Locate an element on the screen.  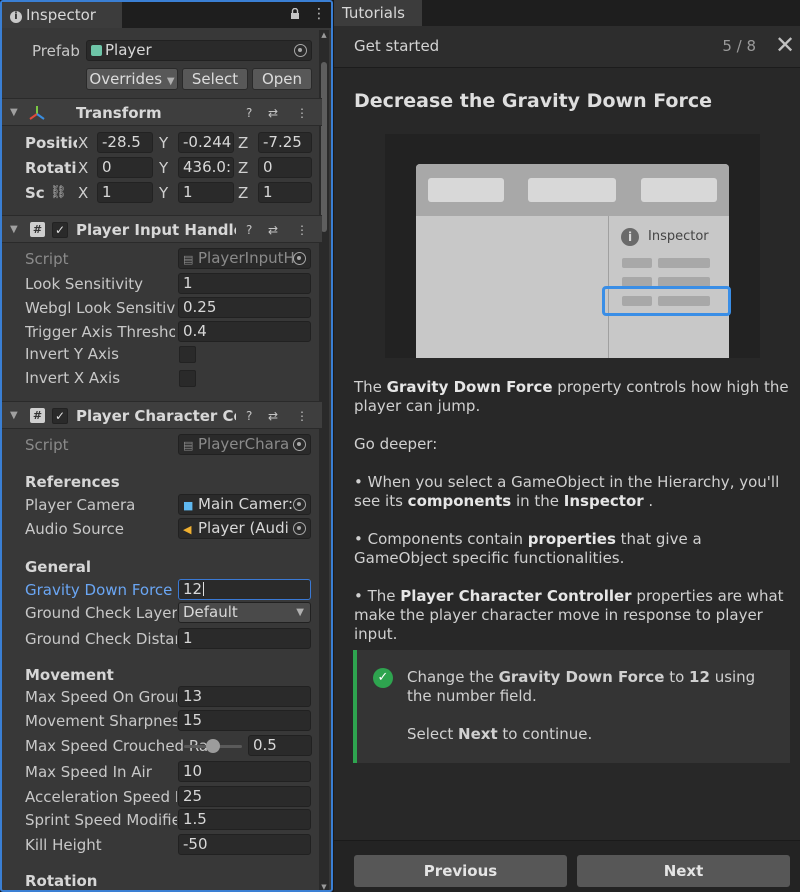
audio-source-value: Player (Audi is located at coordinates (243, 528).